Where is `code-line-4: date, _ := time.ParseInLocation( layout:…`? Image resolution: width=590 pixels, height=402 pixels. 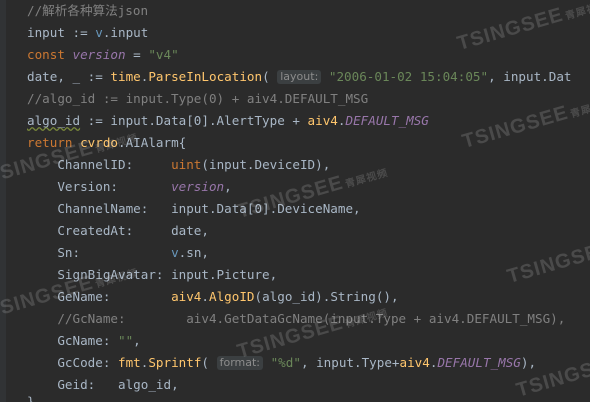 code-line-4: date, _ := time.ParseInLocation( layout:… is located at coordinates (299, 77).